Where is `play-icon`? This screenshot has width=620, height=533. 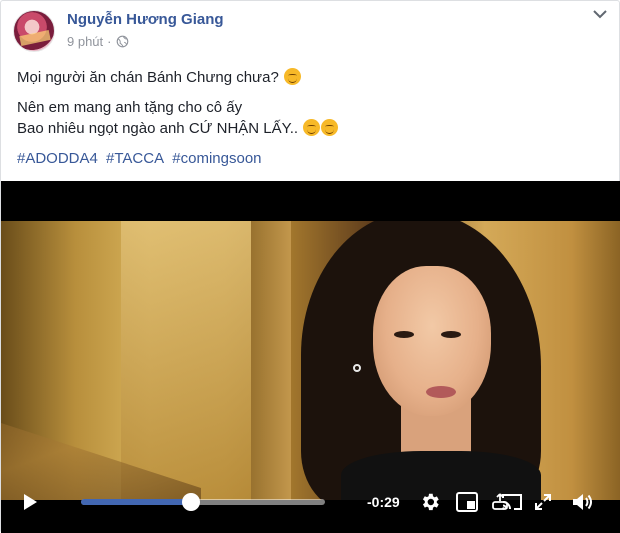 play-icon is located at coordinates (30, 502).